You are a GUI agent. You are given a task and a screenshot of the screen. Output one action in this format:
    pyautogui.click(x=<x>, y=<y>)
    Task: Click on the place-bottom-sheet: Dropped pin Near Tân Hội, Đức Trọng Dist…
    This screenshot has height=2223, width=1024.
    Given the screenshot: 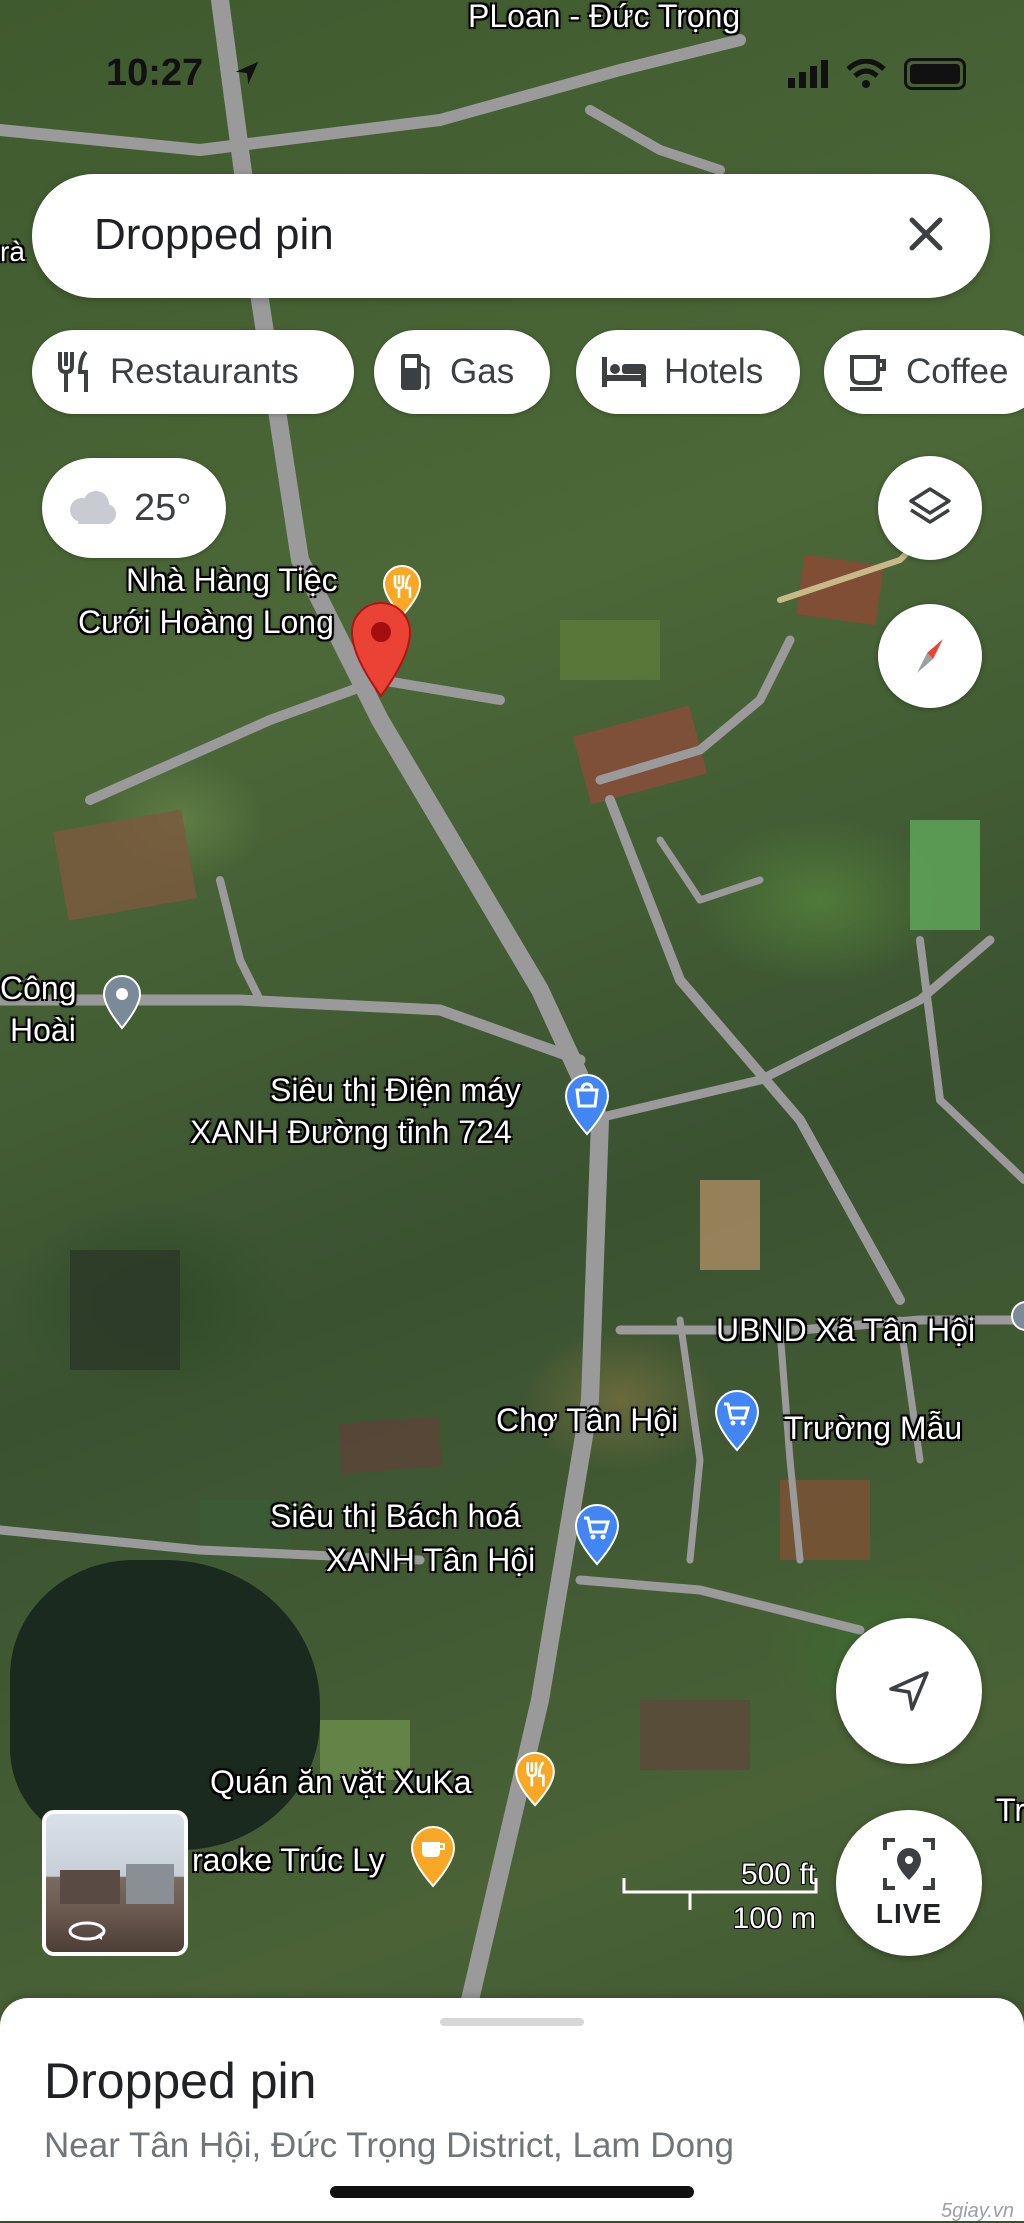 What is the action you would take?
    pyautogui.click(x=512, y=2110)
    